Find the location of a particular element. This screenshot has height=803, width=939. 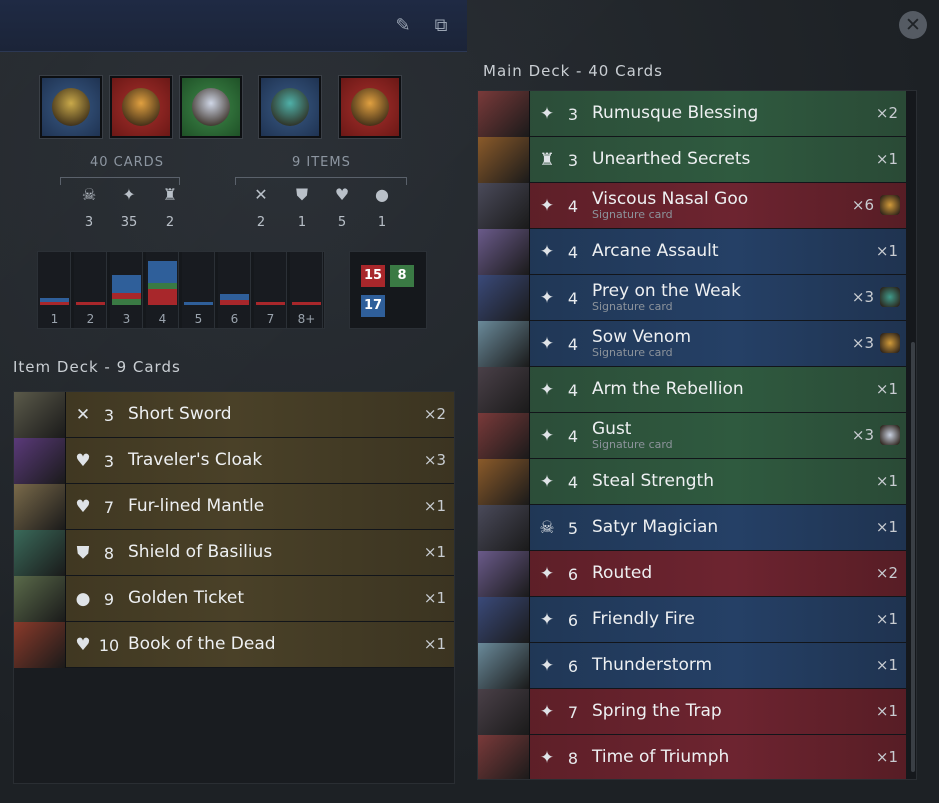

card-count: ×3 is located at coordinates (862, 435).